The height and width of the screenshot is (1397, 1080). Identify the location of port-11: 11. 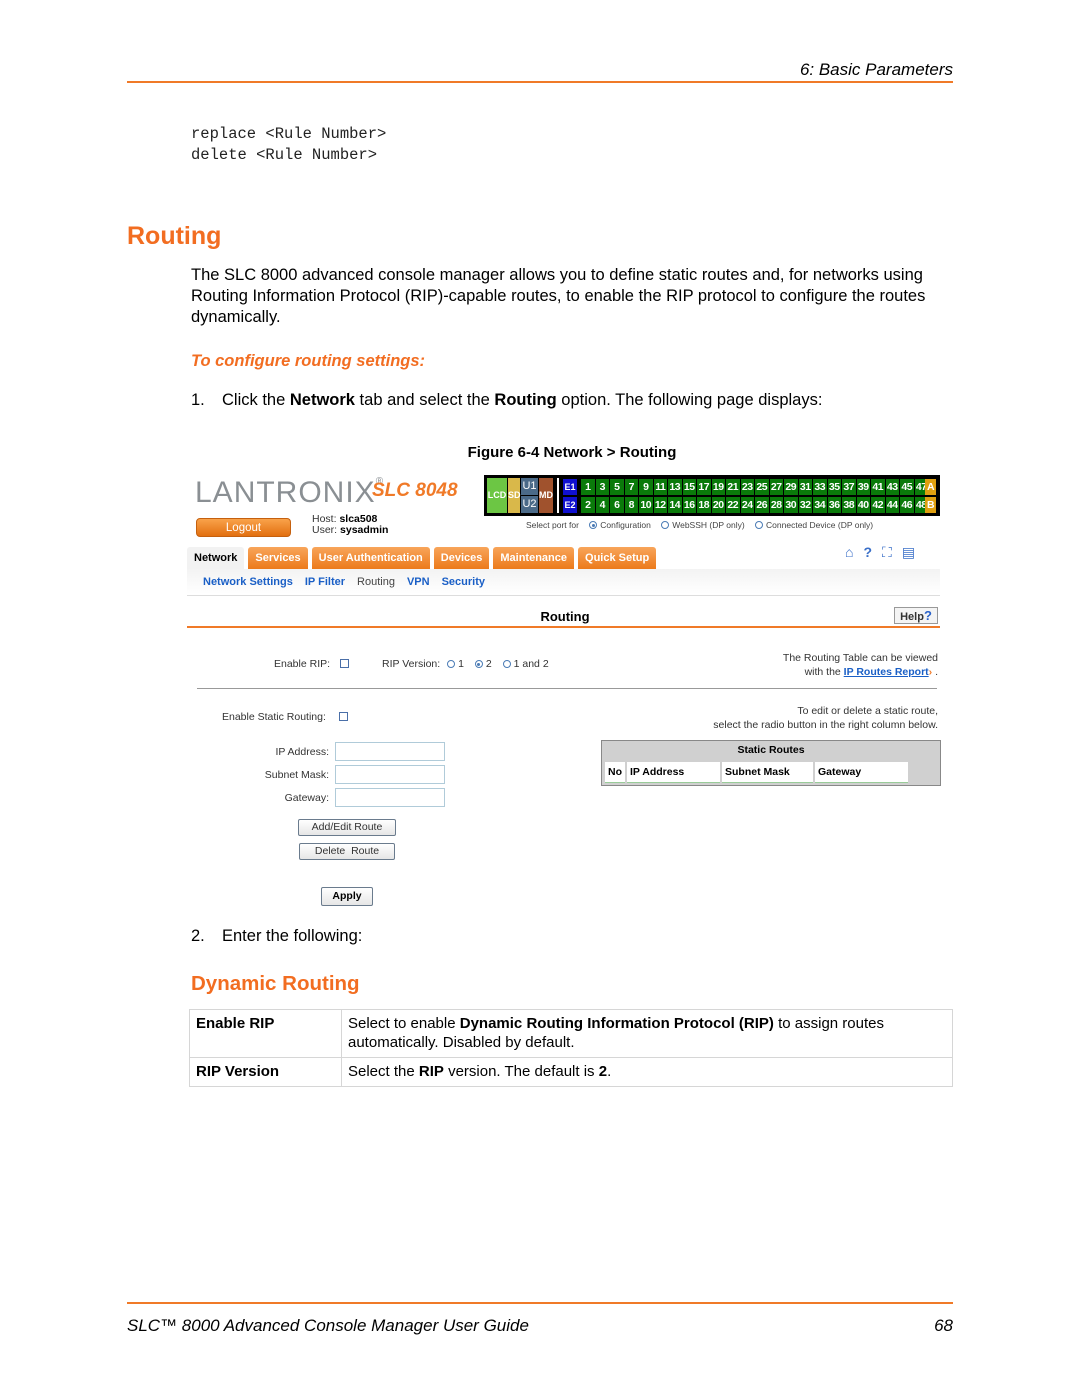
(660, 487).